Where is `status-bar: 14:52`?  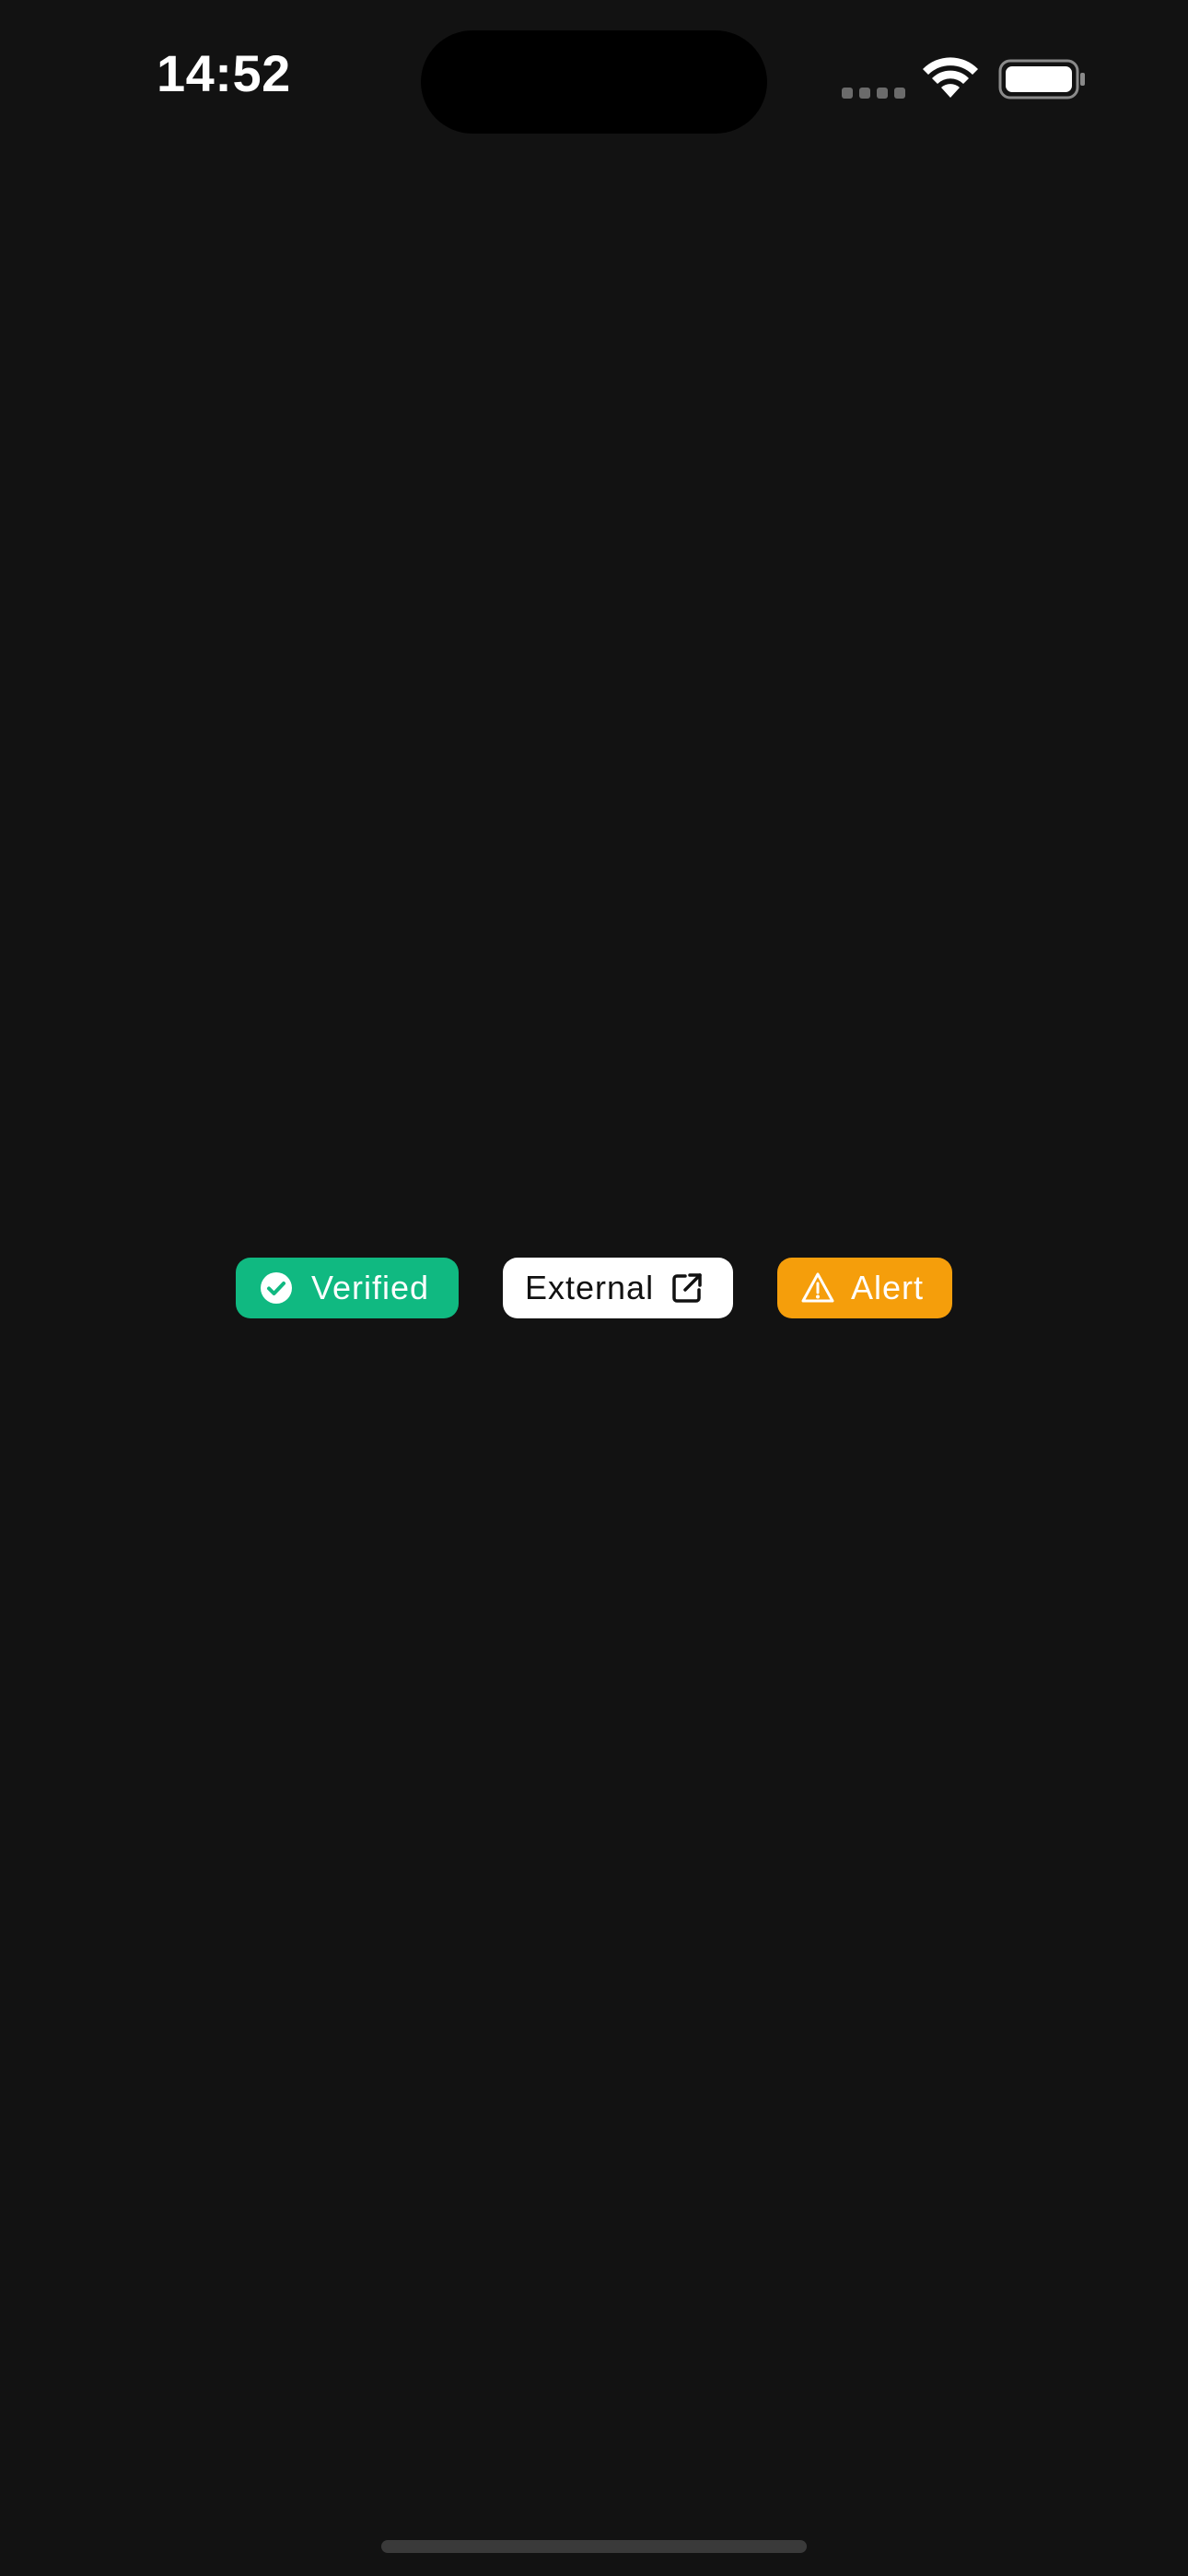 status-bar: 14:52 is located at coordinates (594, 83).